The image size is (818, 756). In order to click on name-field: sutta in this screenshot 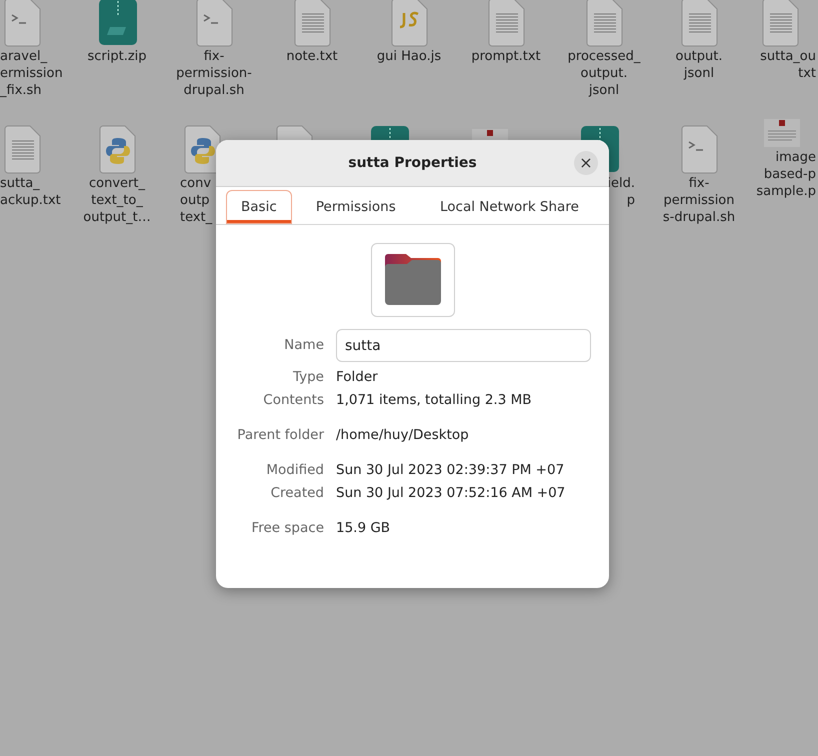, I will do `click(463, 345)`.